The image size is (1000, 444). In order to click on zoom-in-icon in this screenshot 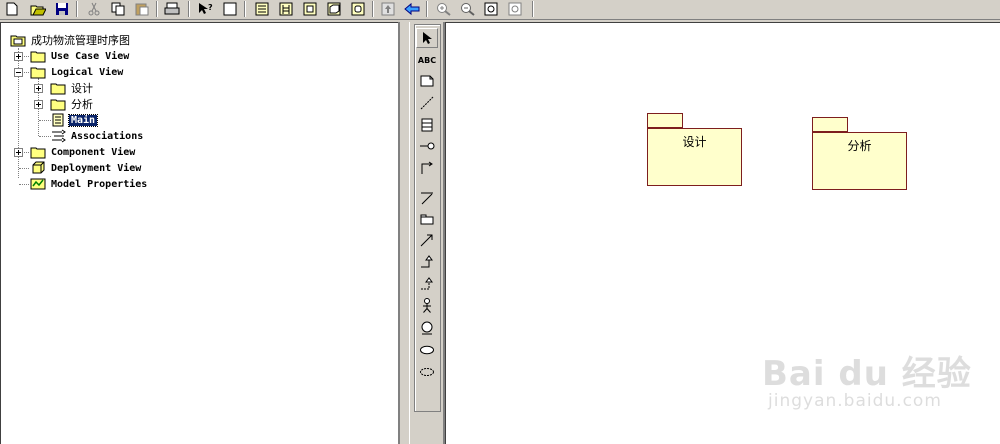, I will do `click(444, 9)`.